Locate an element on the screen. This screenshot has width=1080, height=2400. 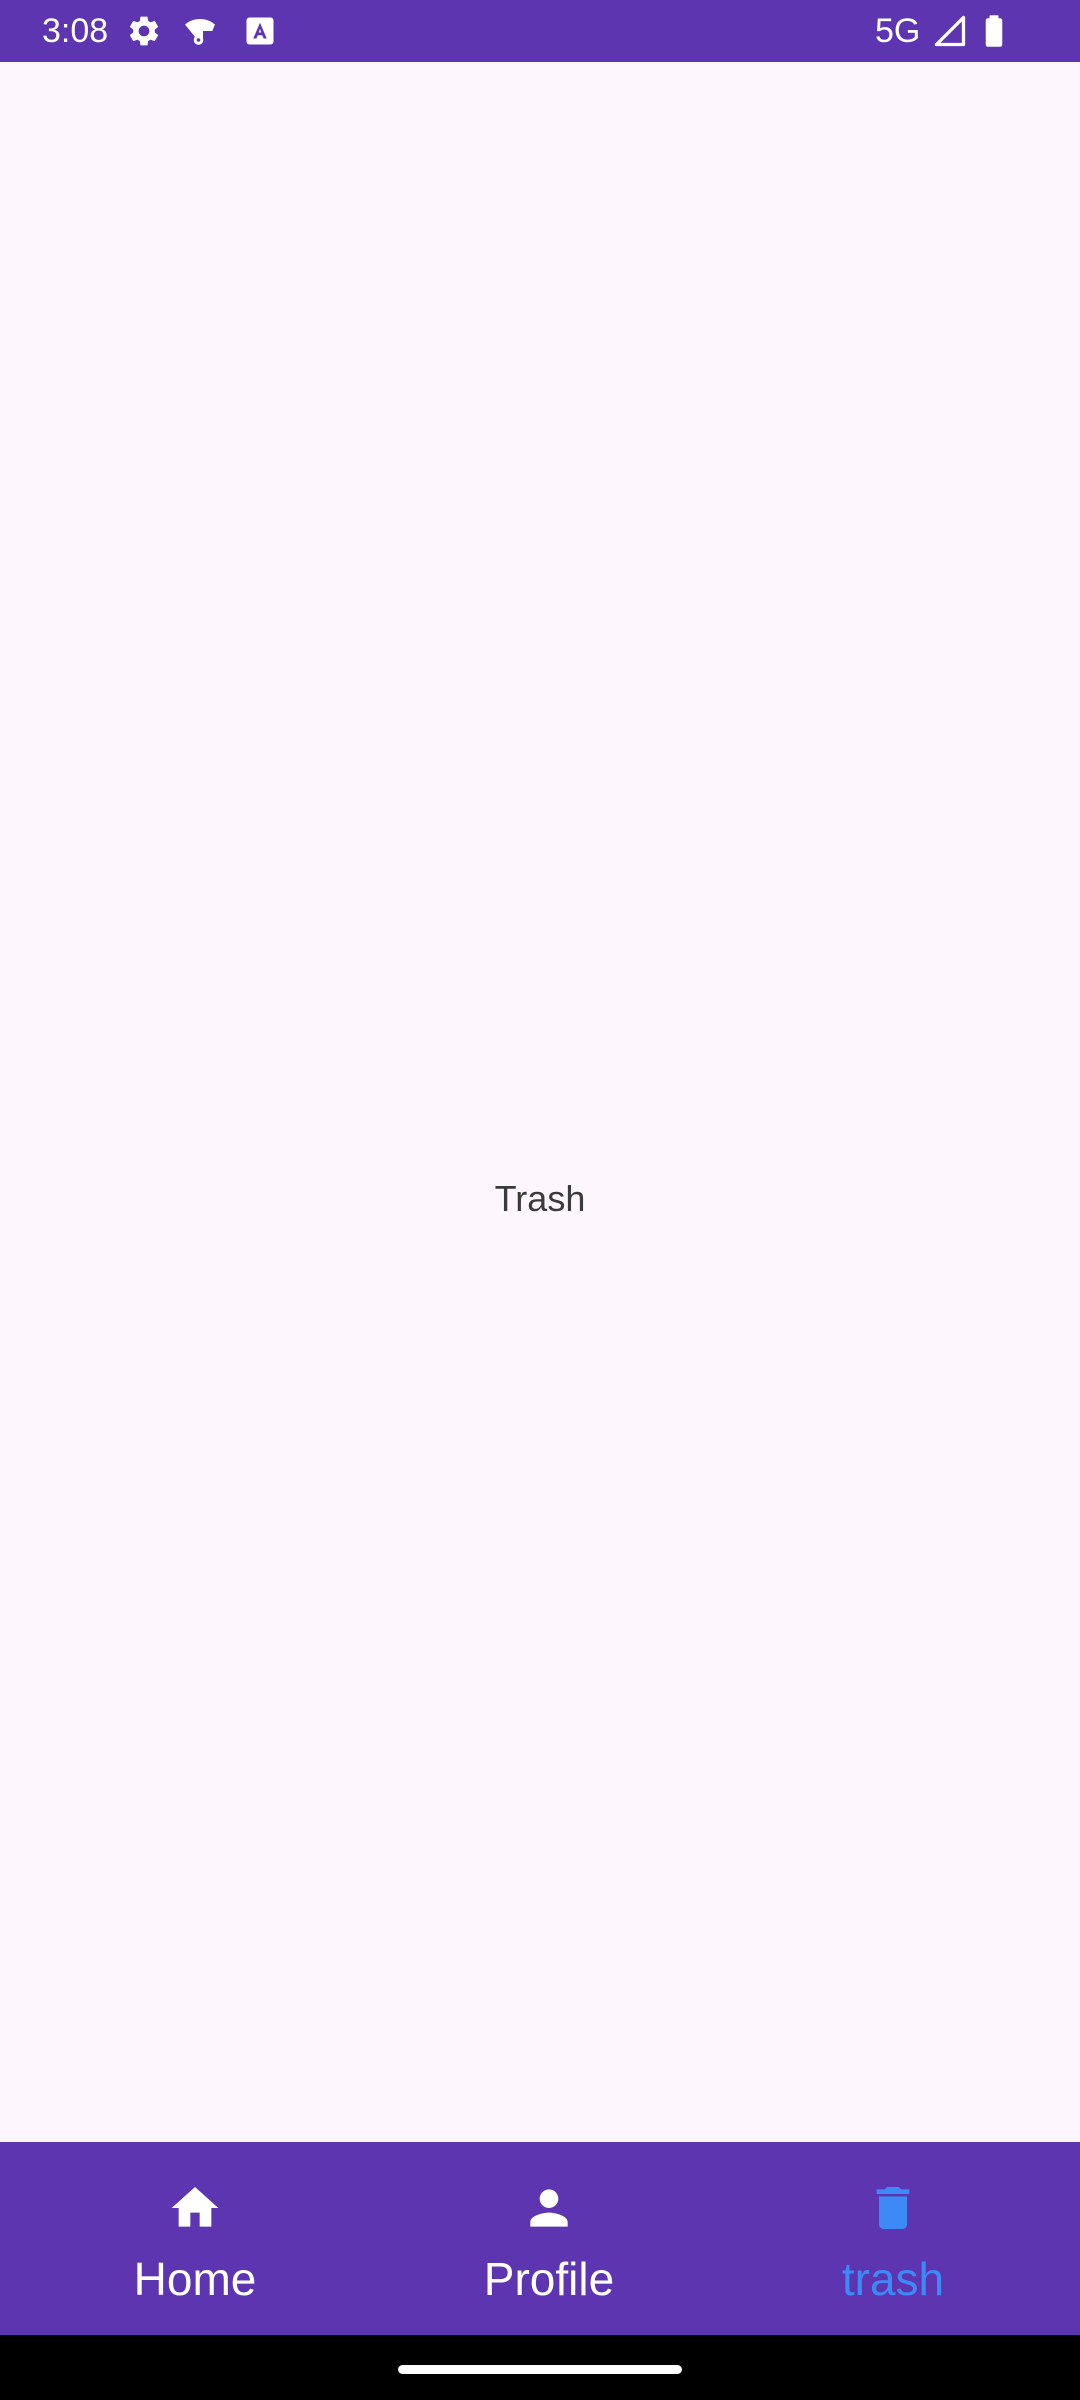
battery-icon is located at coordinates (994, 31).